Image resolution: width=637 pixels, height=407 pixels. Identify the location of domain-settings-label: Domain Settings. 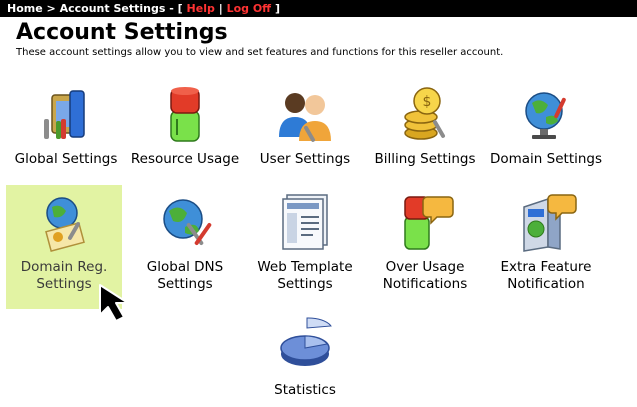
(546, 159).